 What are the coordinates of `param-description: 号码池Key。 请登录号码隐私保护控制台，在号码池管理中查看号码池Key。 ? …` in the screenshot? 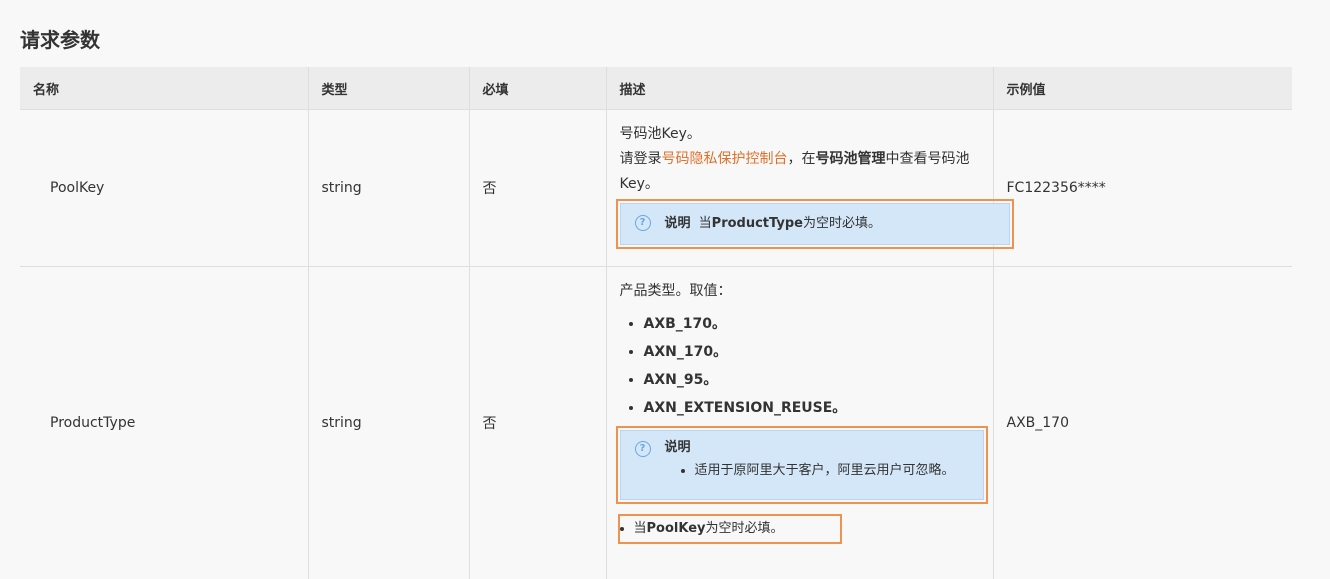 It's located at (799, 188).